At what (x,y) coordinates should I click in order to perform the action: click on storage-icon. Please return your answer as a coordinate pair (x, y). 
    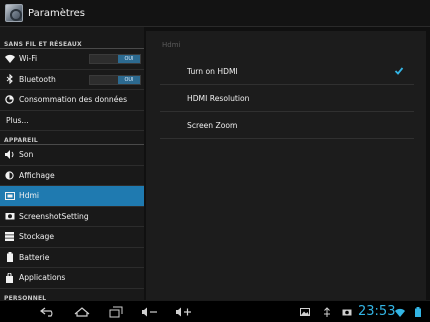
    Looking at the image, I should click on (9, 236).